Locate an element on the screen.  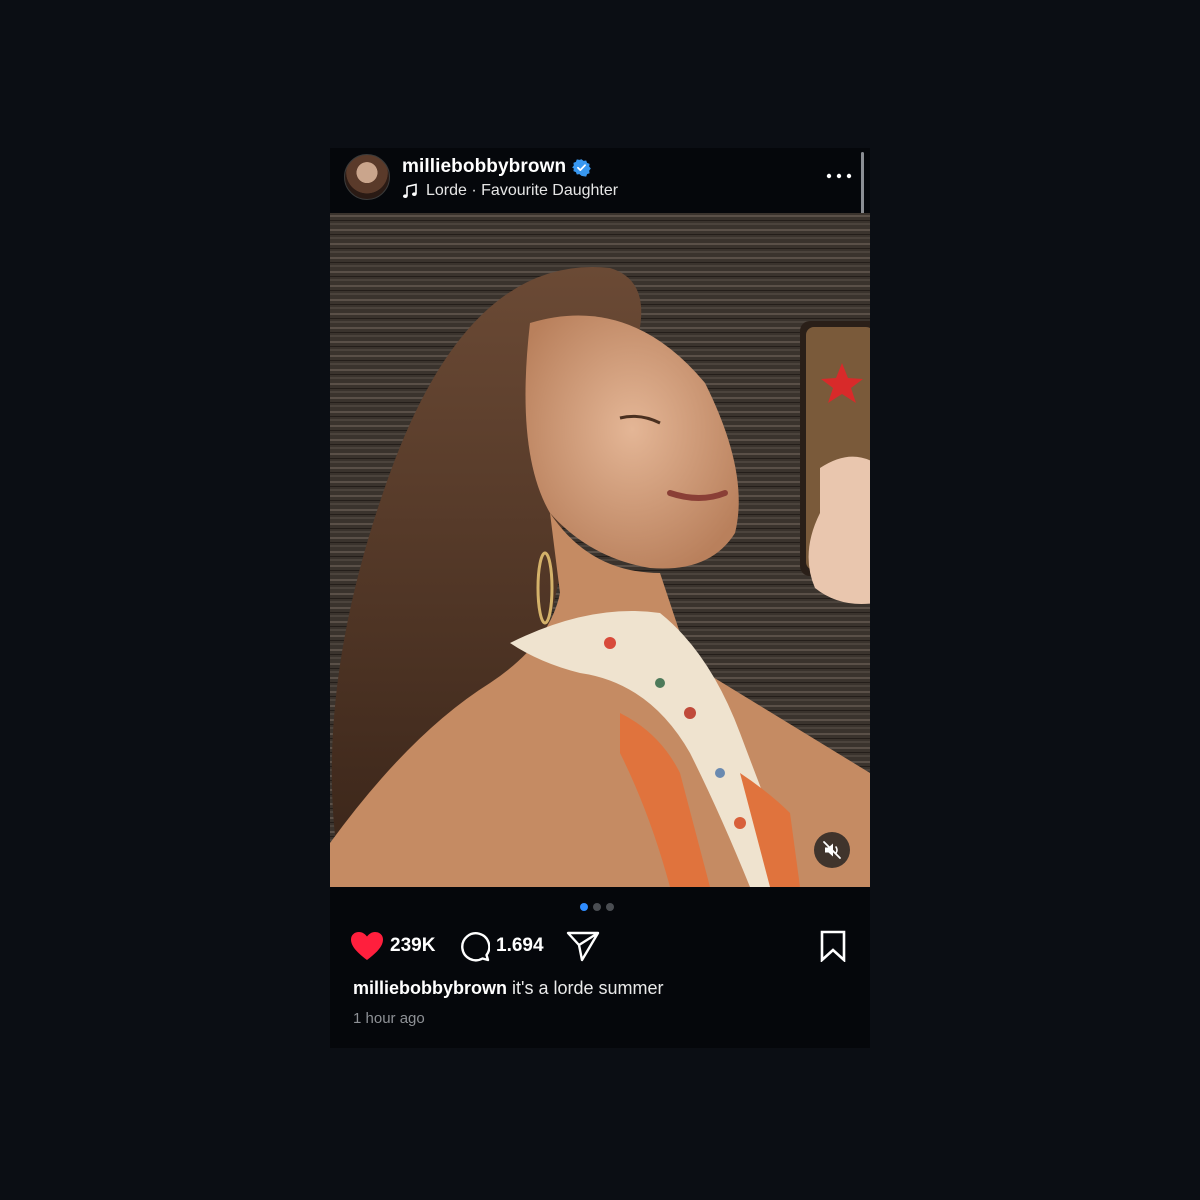
avatar is located at coordinates (367, 177).